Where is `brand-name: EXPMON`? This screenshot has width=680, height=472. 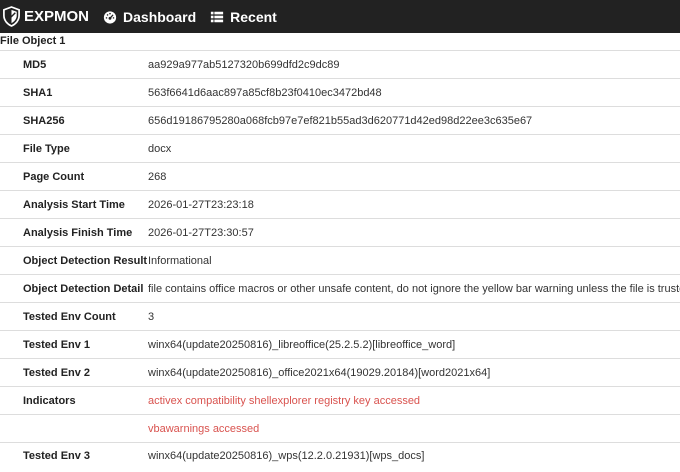
brand-name: EXPMON is located at coordinates (57, 16).